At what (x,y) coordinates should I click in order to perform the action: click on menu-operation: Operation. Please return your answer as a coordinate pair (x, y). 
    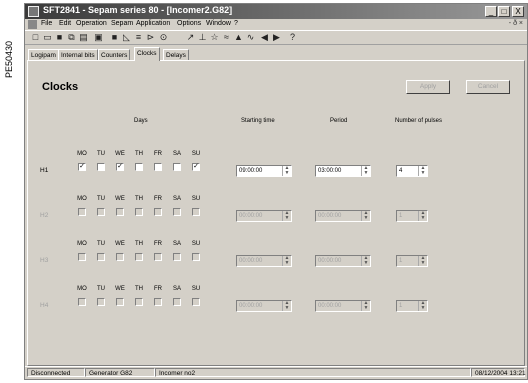
    Looking at the image, I should click on (91, 23).